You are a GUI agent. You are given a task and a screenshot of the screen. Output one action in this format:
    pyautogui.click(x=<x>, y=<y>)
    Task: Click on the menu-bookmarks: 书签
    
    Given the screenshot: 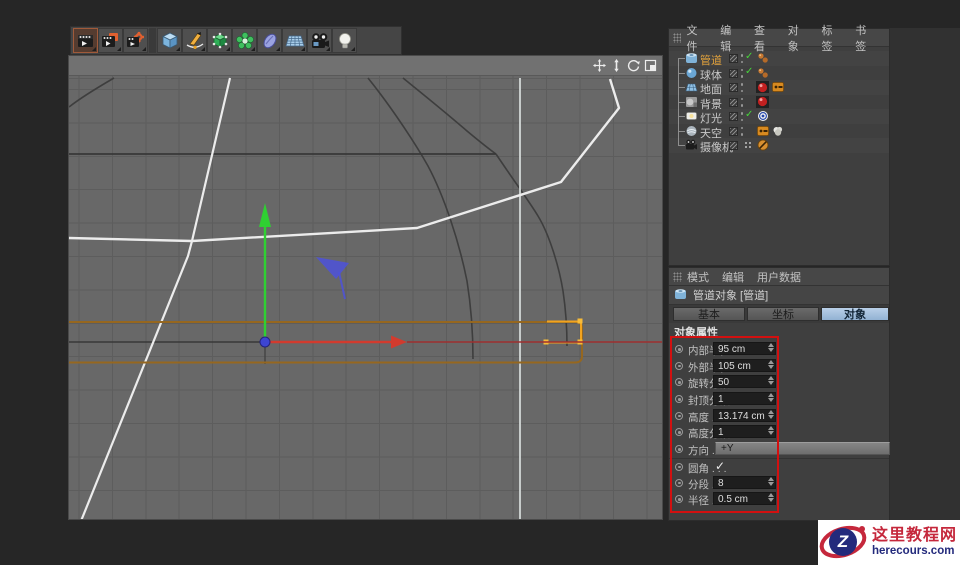 What is the action you would take?
    pyautogui.click(x=865, y=38)
    